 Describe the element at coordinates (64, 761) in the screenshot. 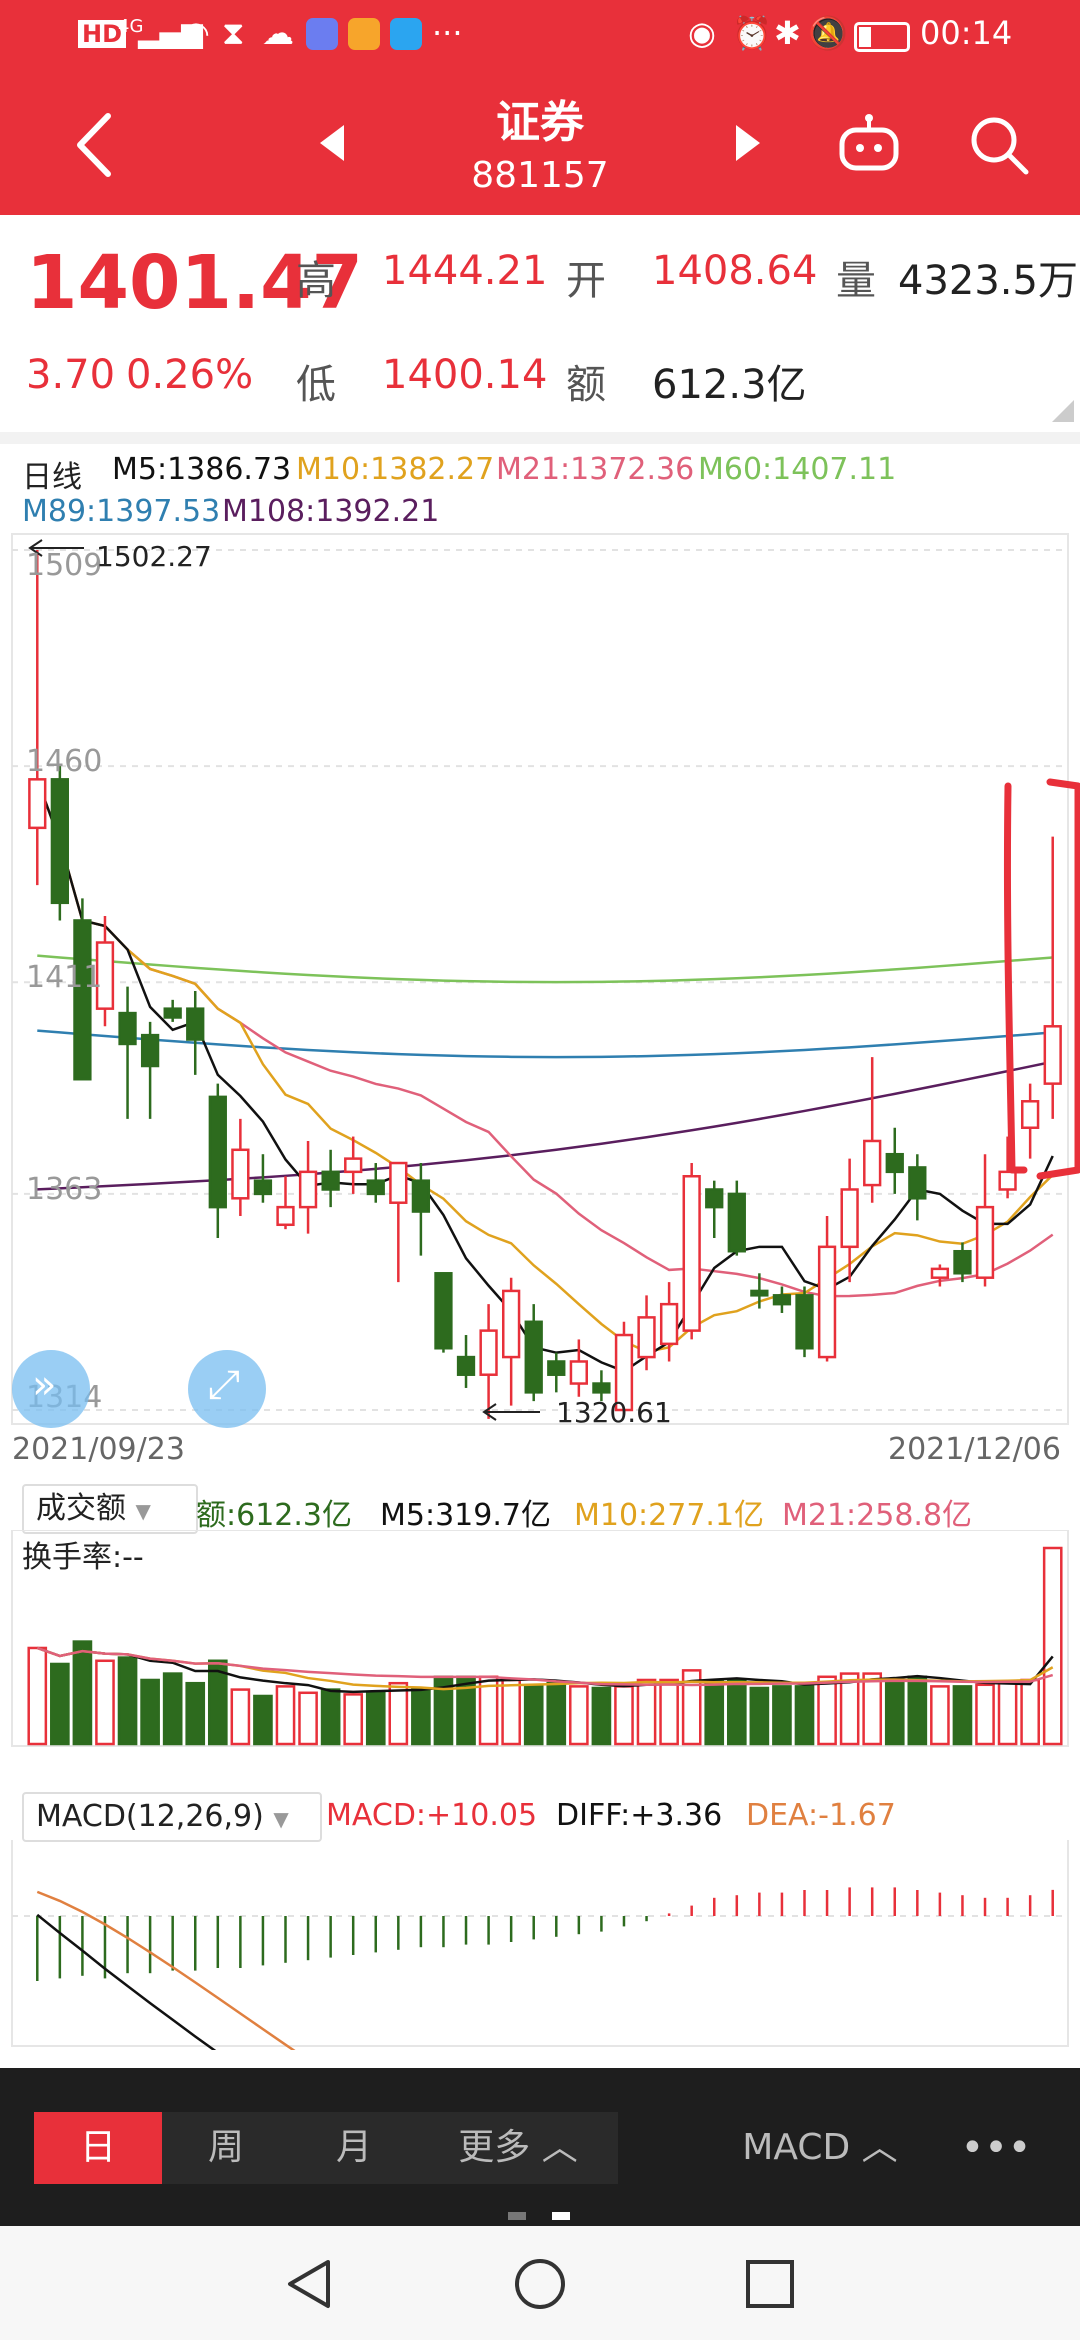

I see `y-tick-1460: 1460` at that location.